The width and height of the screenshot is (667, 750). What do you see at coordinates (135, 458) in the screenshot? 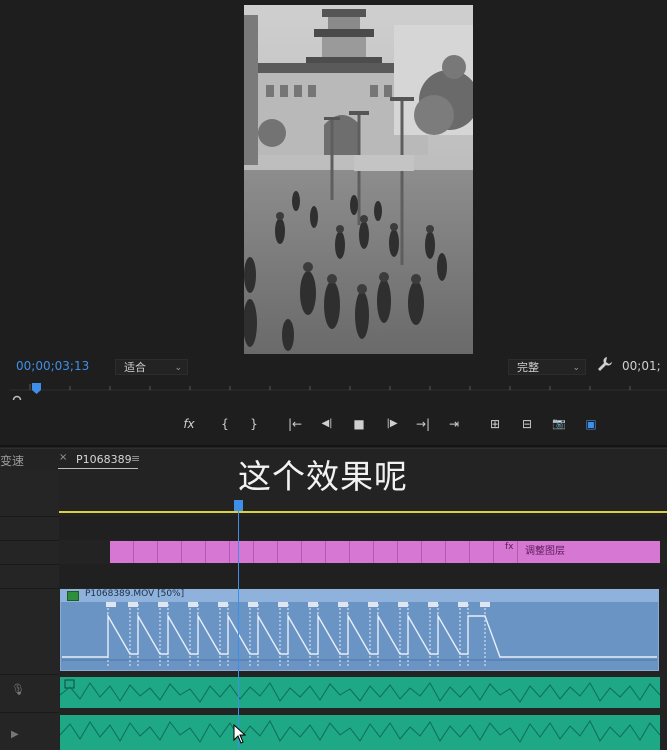
I see `tab-menu-icon: ≡` at bounding box center [135, 458].